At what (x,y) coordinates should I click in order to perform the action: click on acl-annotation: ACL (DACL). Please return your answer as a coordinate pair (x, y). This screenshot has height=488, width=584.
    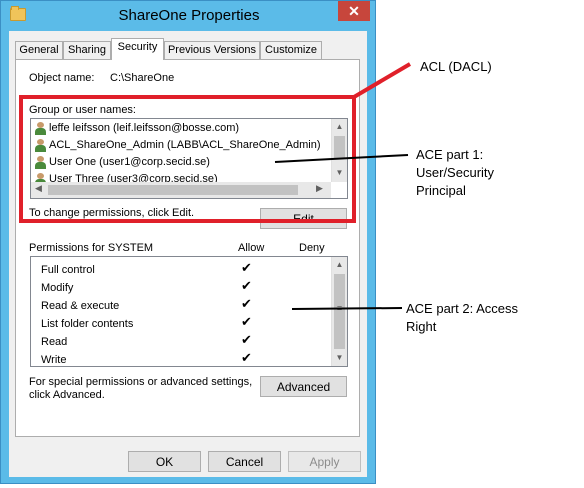
    Looking at the image, I should click on (456, 66).